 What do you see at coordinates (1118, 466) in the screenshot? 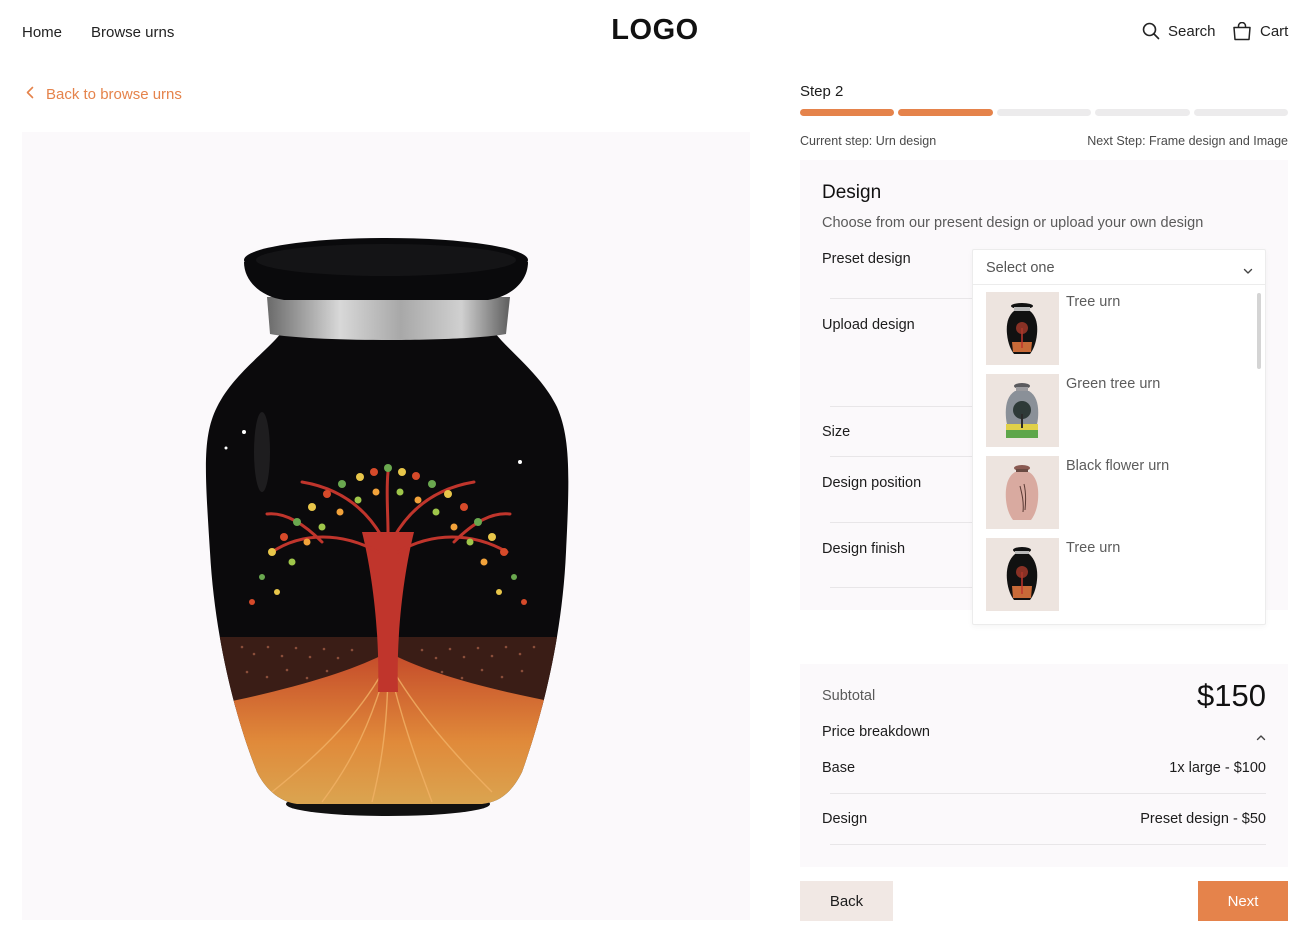
I see `option-label: Black flower urn` at bounding box center [1118, 466].